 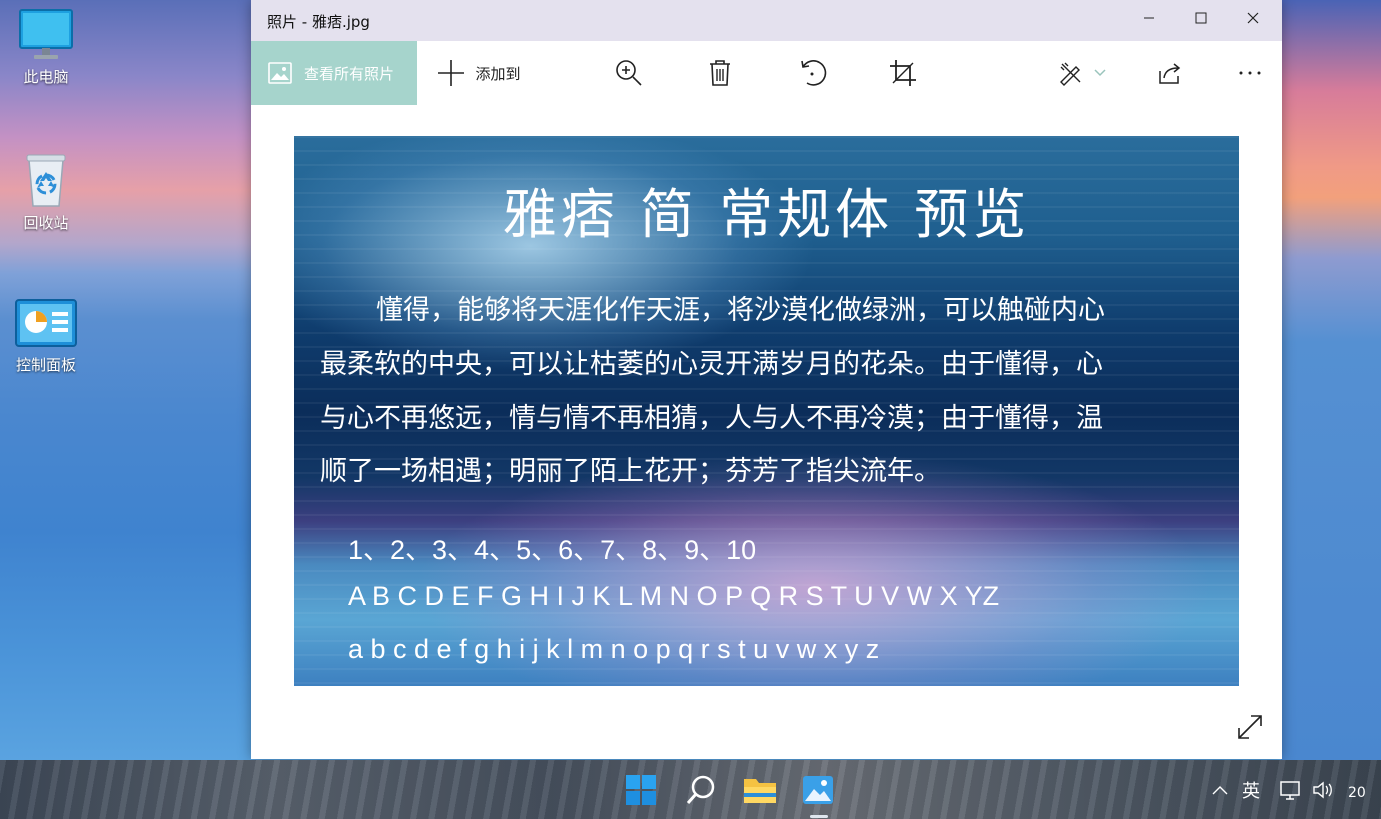 I want to click on search-button, so click(x=701, y=790).